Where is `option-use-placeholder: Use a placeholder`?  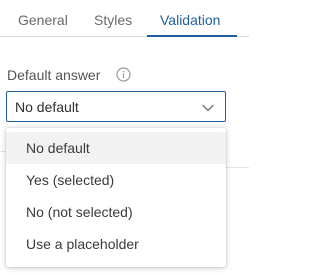
option-use-placeholder: Use a placeholder is located at coordinates (116, 244).